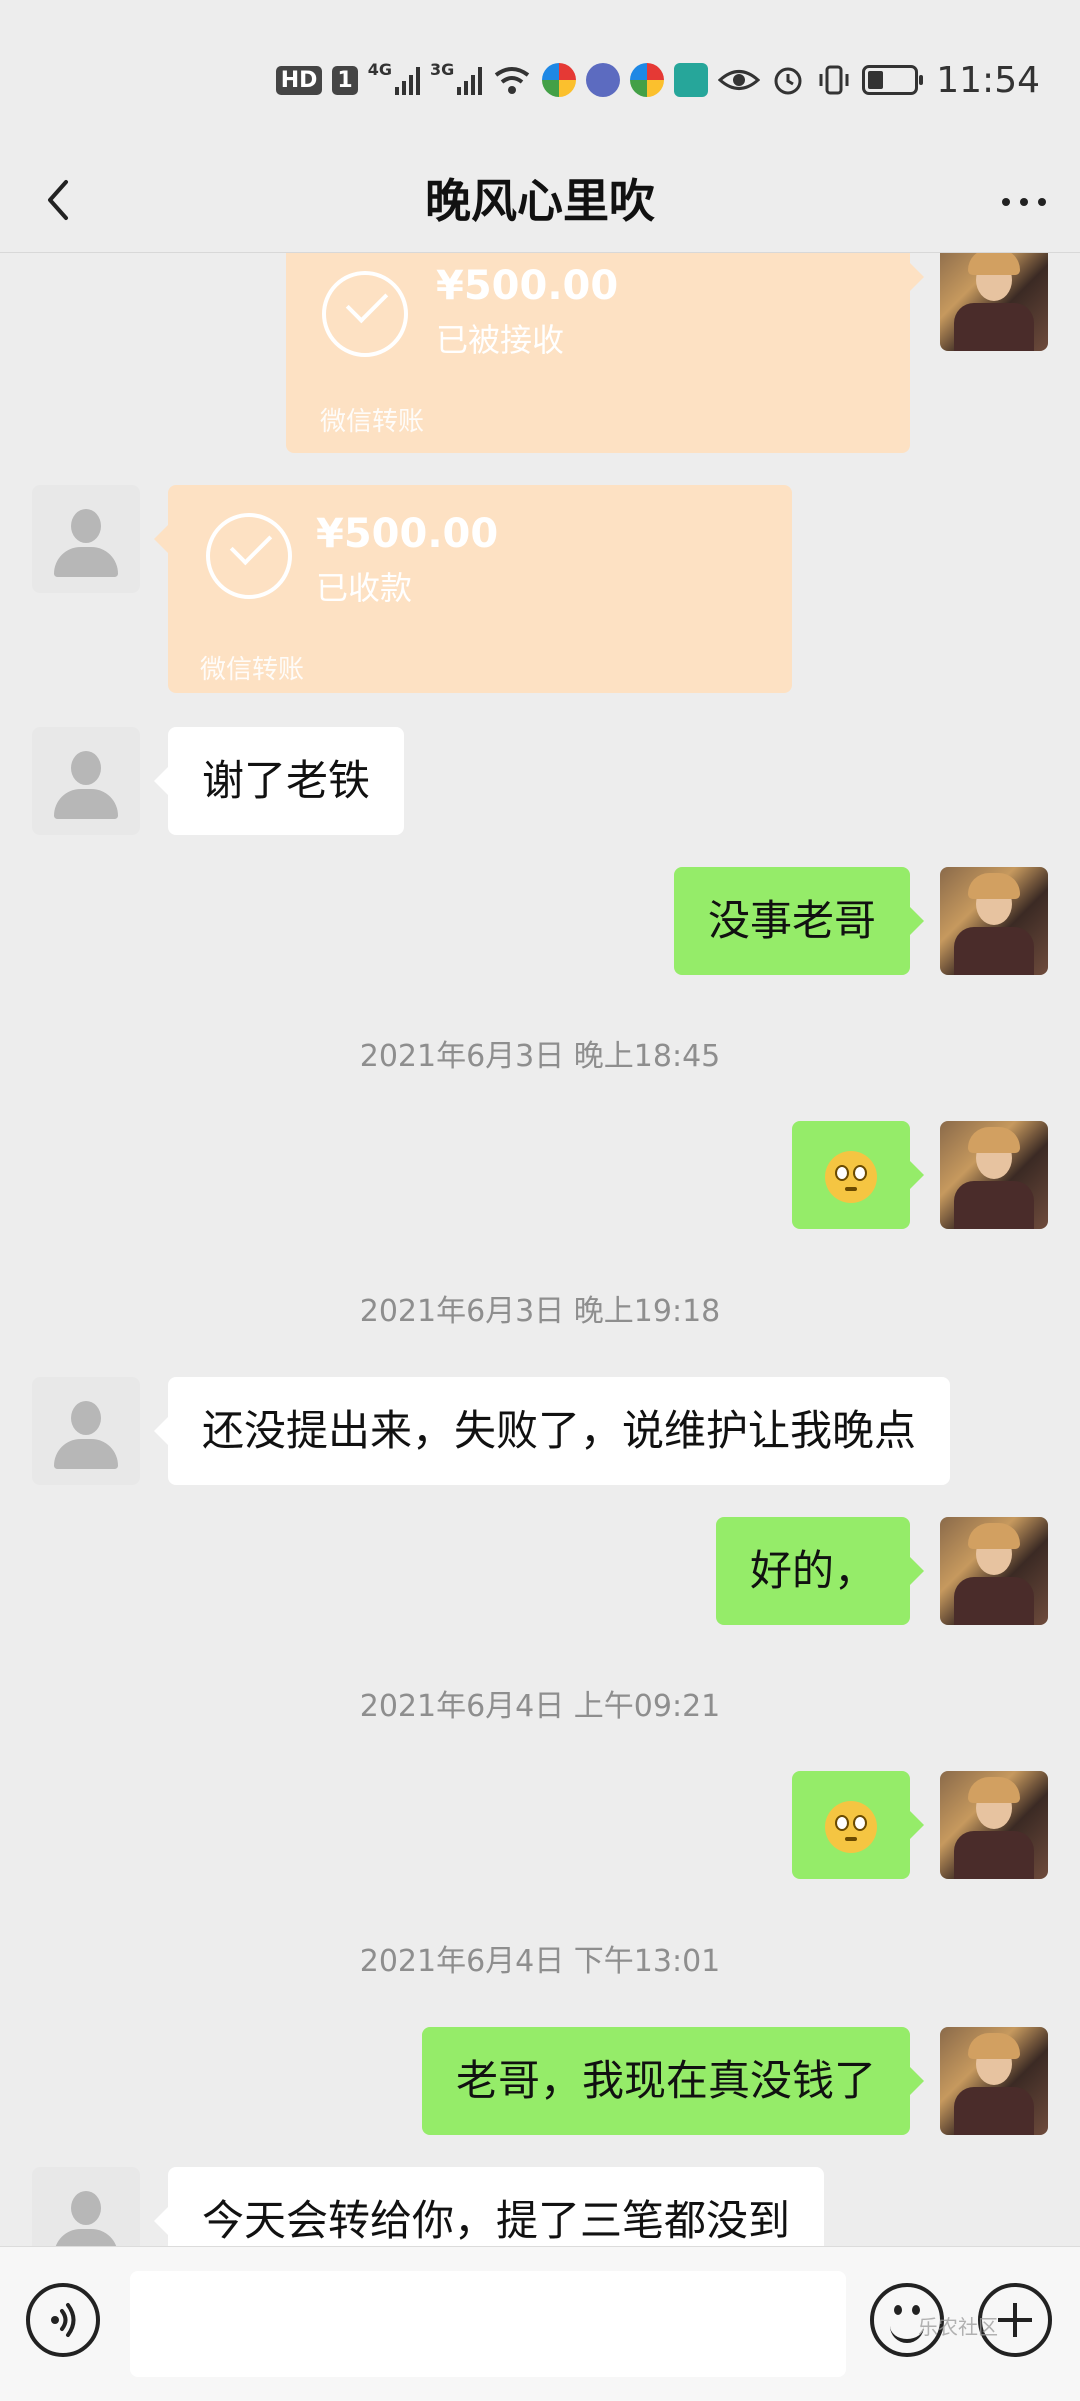  What do you see at coordinates (799, 921) in the screenshot?
I see `message-bubble-sent: 没事老哥` at bounding box center [799, 921].